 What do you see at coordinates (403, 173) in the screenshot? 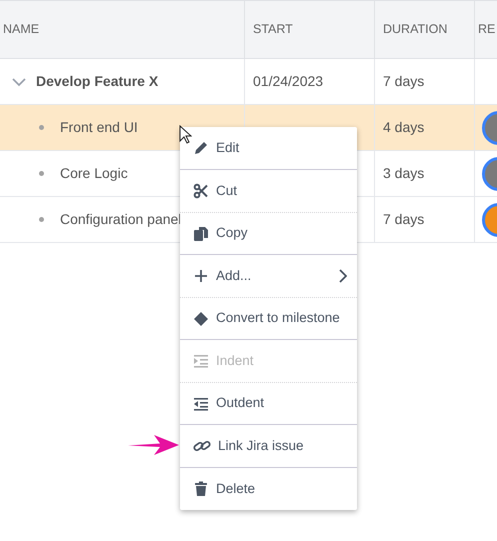
I see `duration: 3 days` at bounding box center [403, 173].